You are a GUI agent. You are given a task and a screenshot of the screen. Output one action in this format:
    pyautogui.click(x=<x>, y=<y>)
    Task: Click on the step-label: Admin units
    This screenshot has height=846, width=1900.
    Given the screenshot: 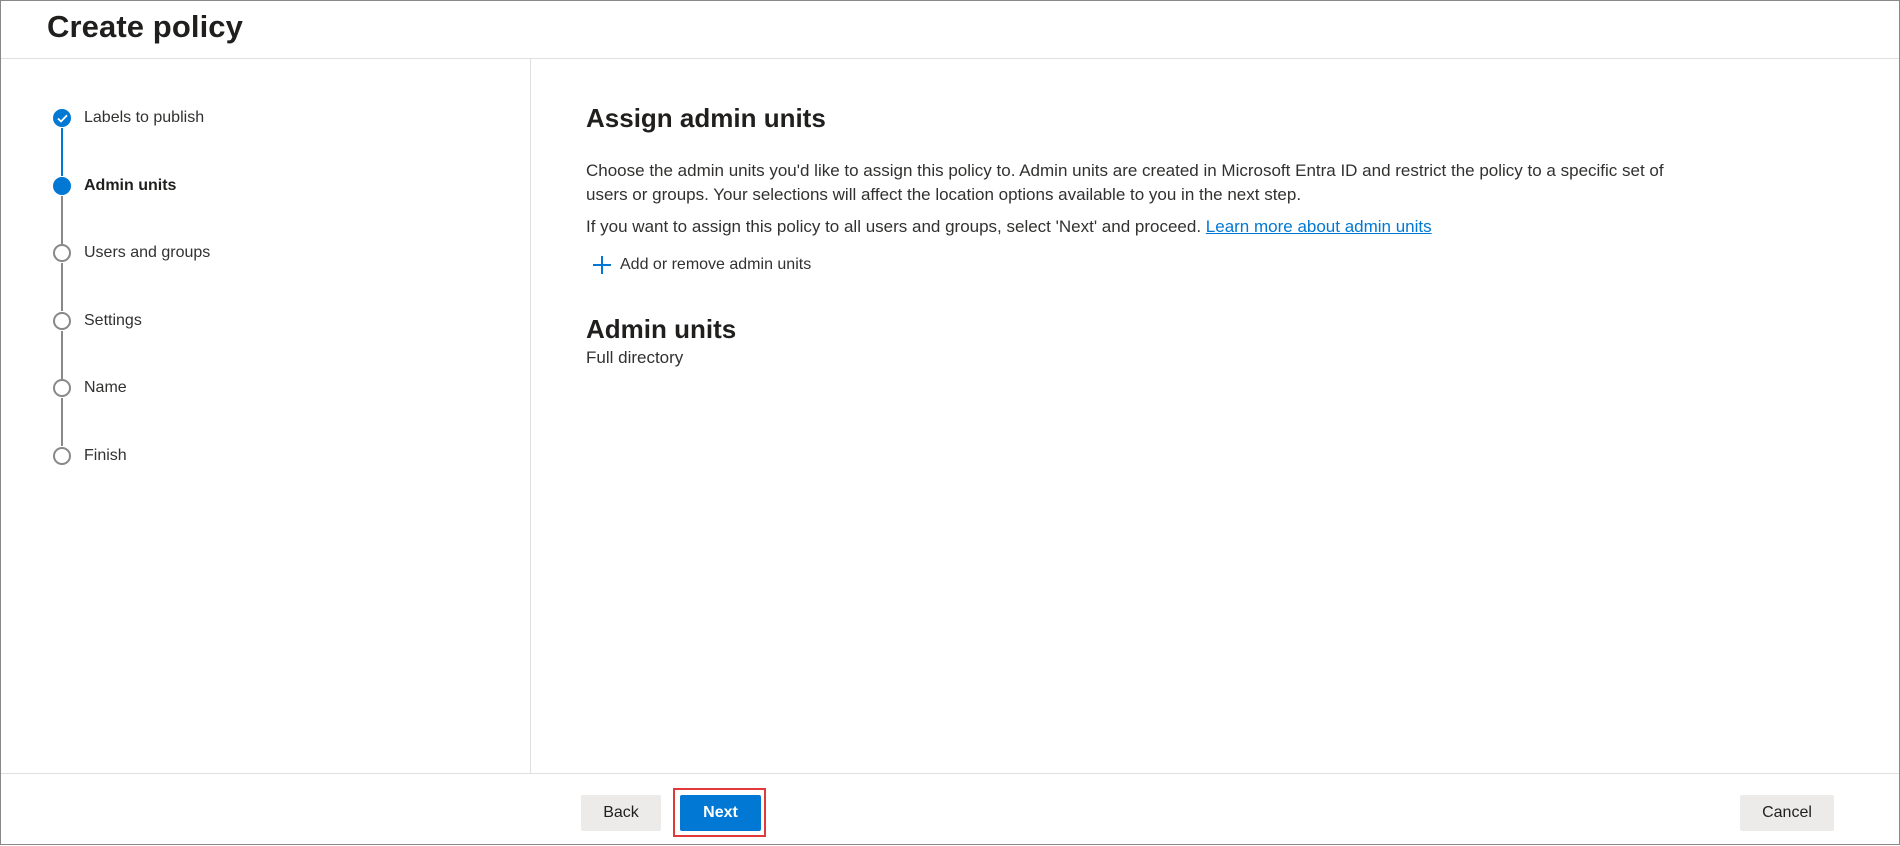 What is the action you would take?
    pyautogui.click(x=130, y=185)
    